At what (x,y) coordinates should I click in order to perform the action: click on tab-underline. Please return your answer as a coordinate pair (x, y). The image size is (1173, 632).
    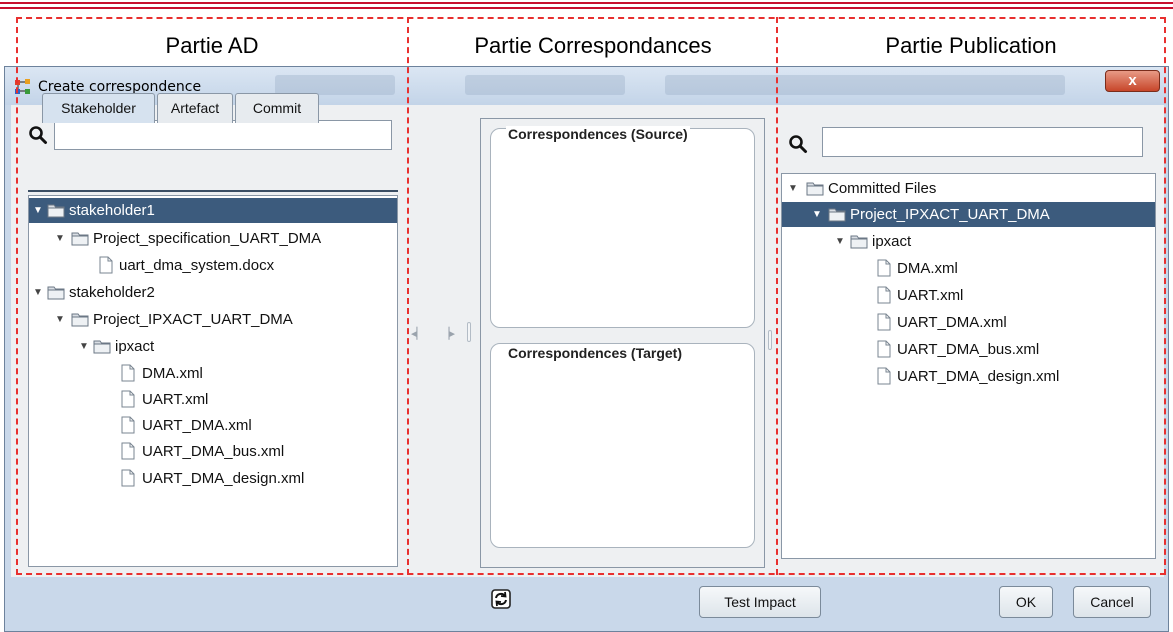
    Looking at the image, I should click on (213, 191).